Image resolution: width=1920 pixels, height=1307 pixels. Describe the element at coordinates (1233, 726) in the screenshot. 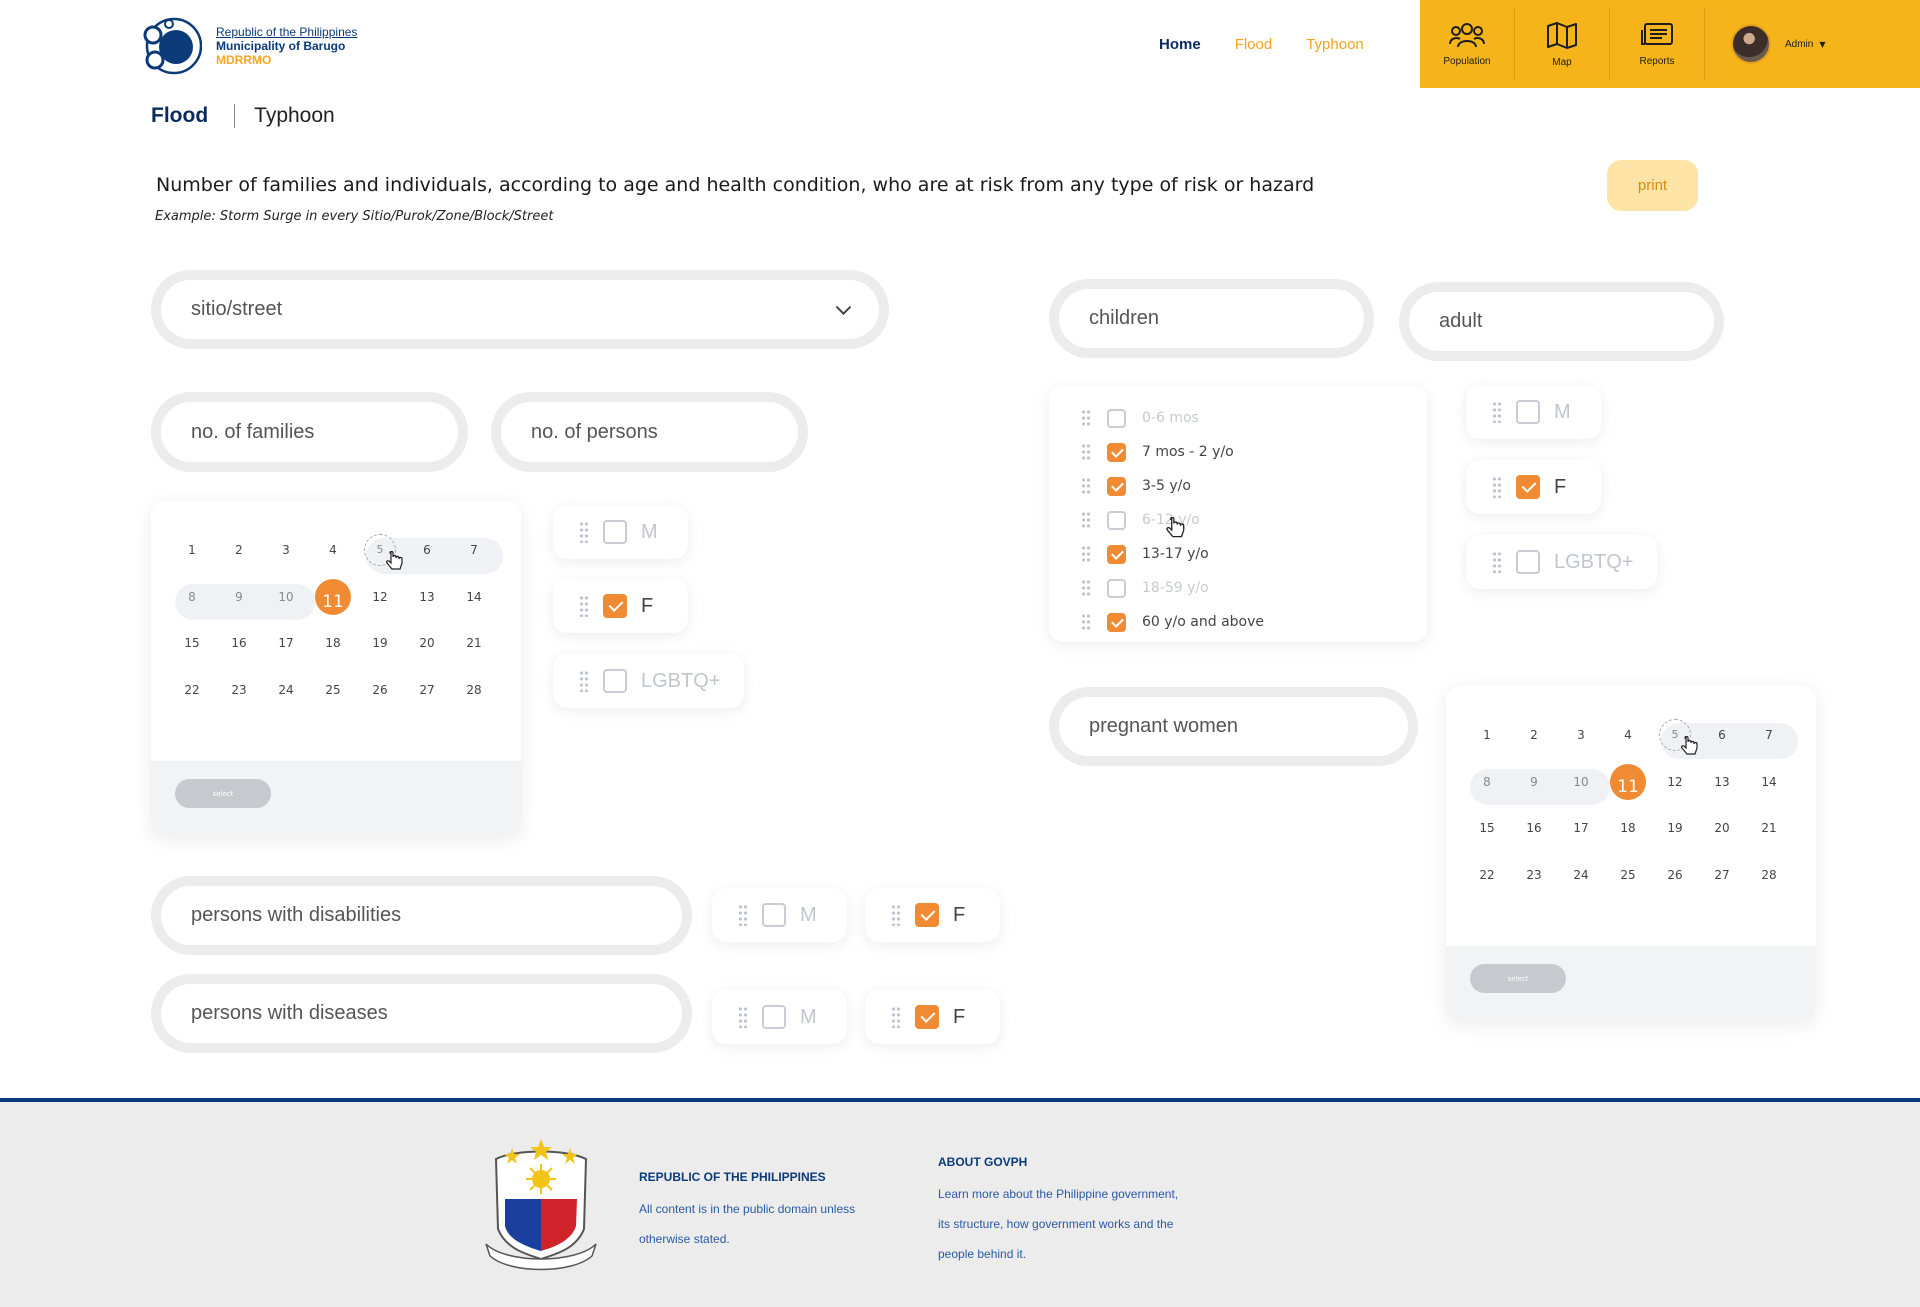

I see `pregnant-input: pregnant women` at that location.